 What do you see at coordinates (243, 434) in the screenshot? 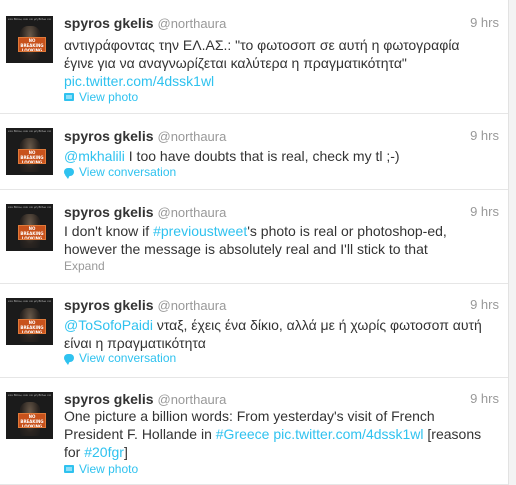
I see `tweet-link: #Greece` at bounding box center [243, 434].